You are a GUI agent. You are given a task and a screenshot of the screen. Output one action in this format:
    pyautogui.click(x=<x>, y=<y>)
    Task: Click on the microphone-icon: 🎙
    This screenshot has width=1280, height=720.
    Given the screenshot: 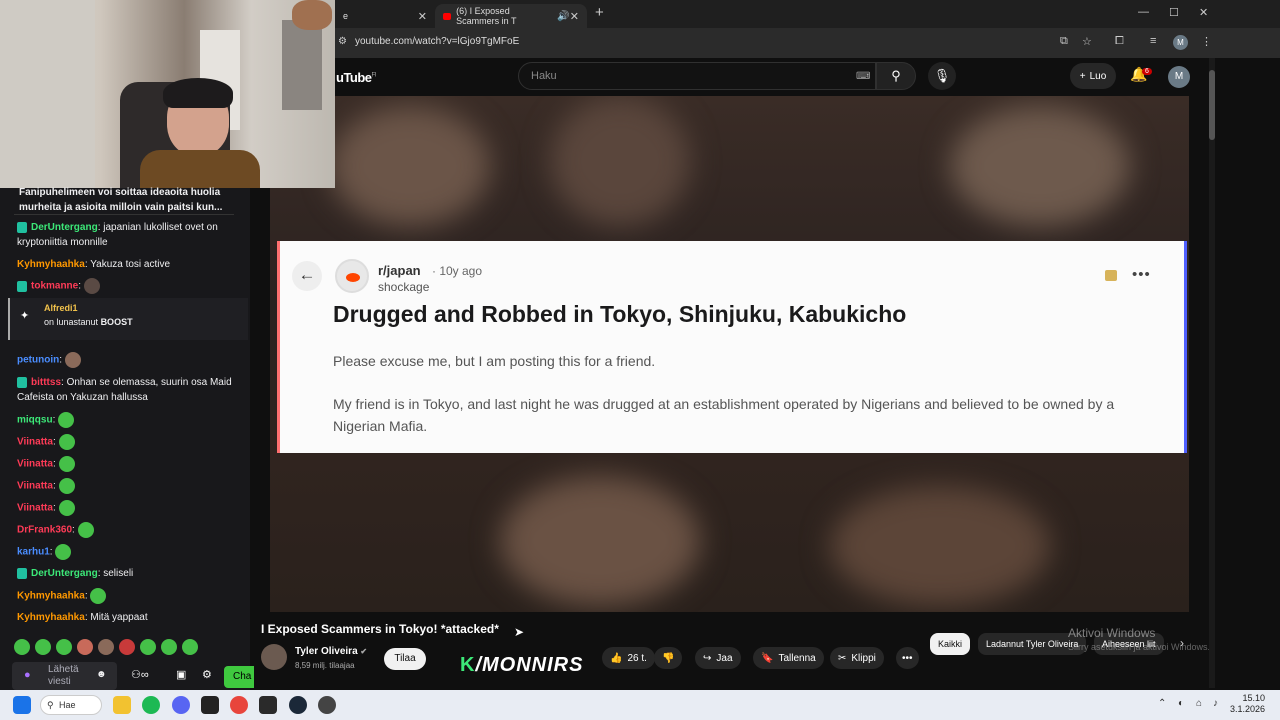 What is the action you would take?
    pyautogui.click(x=942, y=75)
    